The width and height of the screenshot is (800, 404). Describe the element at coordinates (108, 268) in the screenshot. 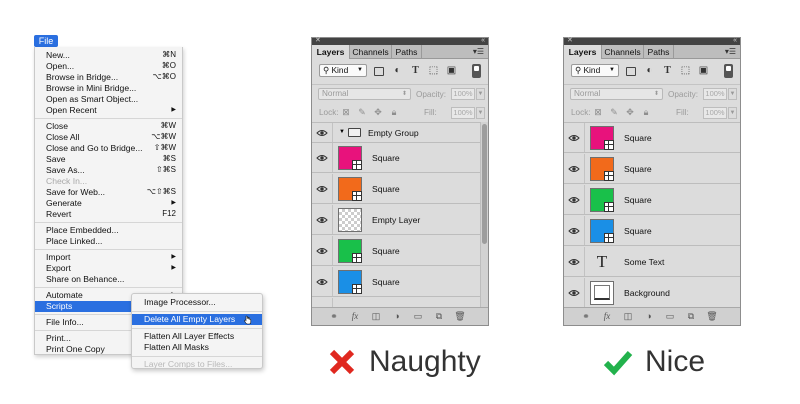

I see `menu-item-export: Export ▶` at that location.